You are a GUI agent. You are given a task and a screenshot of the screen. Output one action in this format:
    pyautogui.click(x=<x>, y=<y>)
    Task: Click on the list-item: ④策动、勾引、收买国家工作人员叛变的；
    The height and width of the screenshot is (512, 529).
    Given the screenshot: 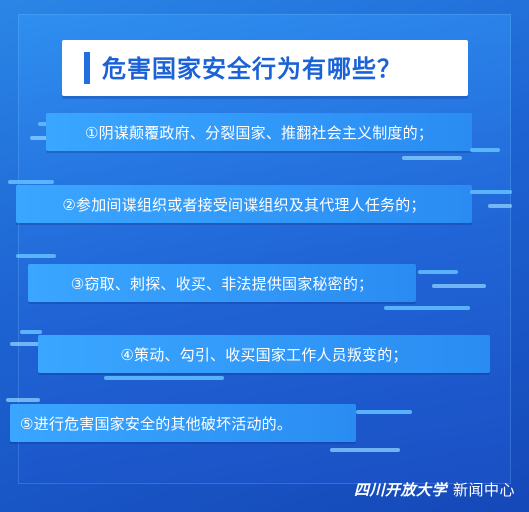 What is the action you would take?
    pyautogui.click(x=264, y=354)
    